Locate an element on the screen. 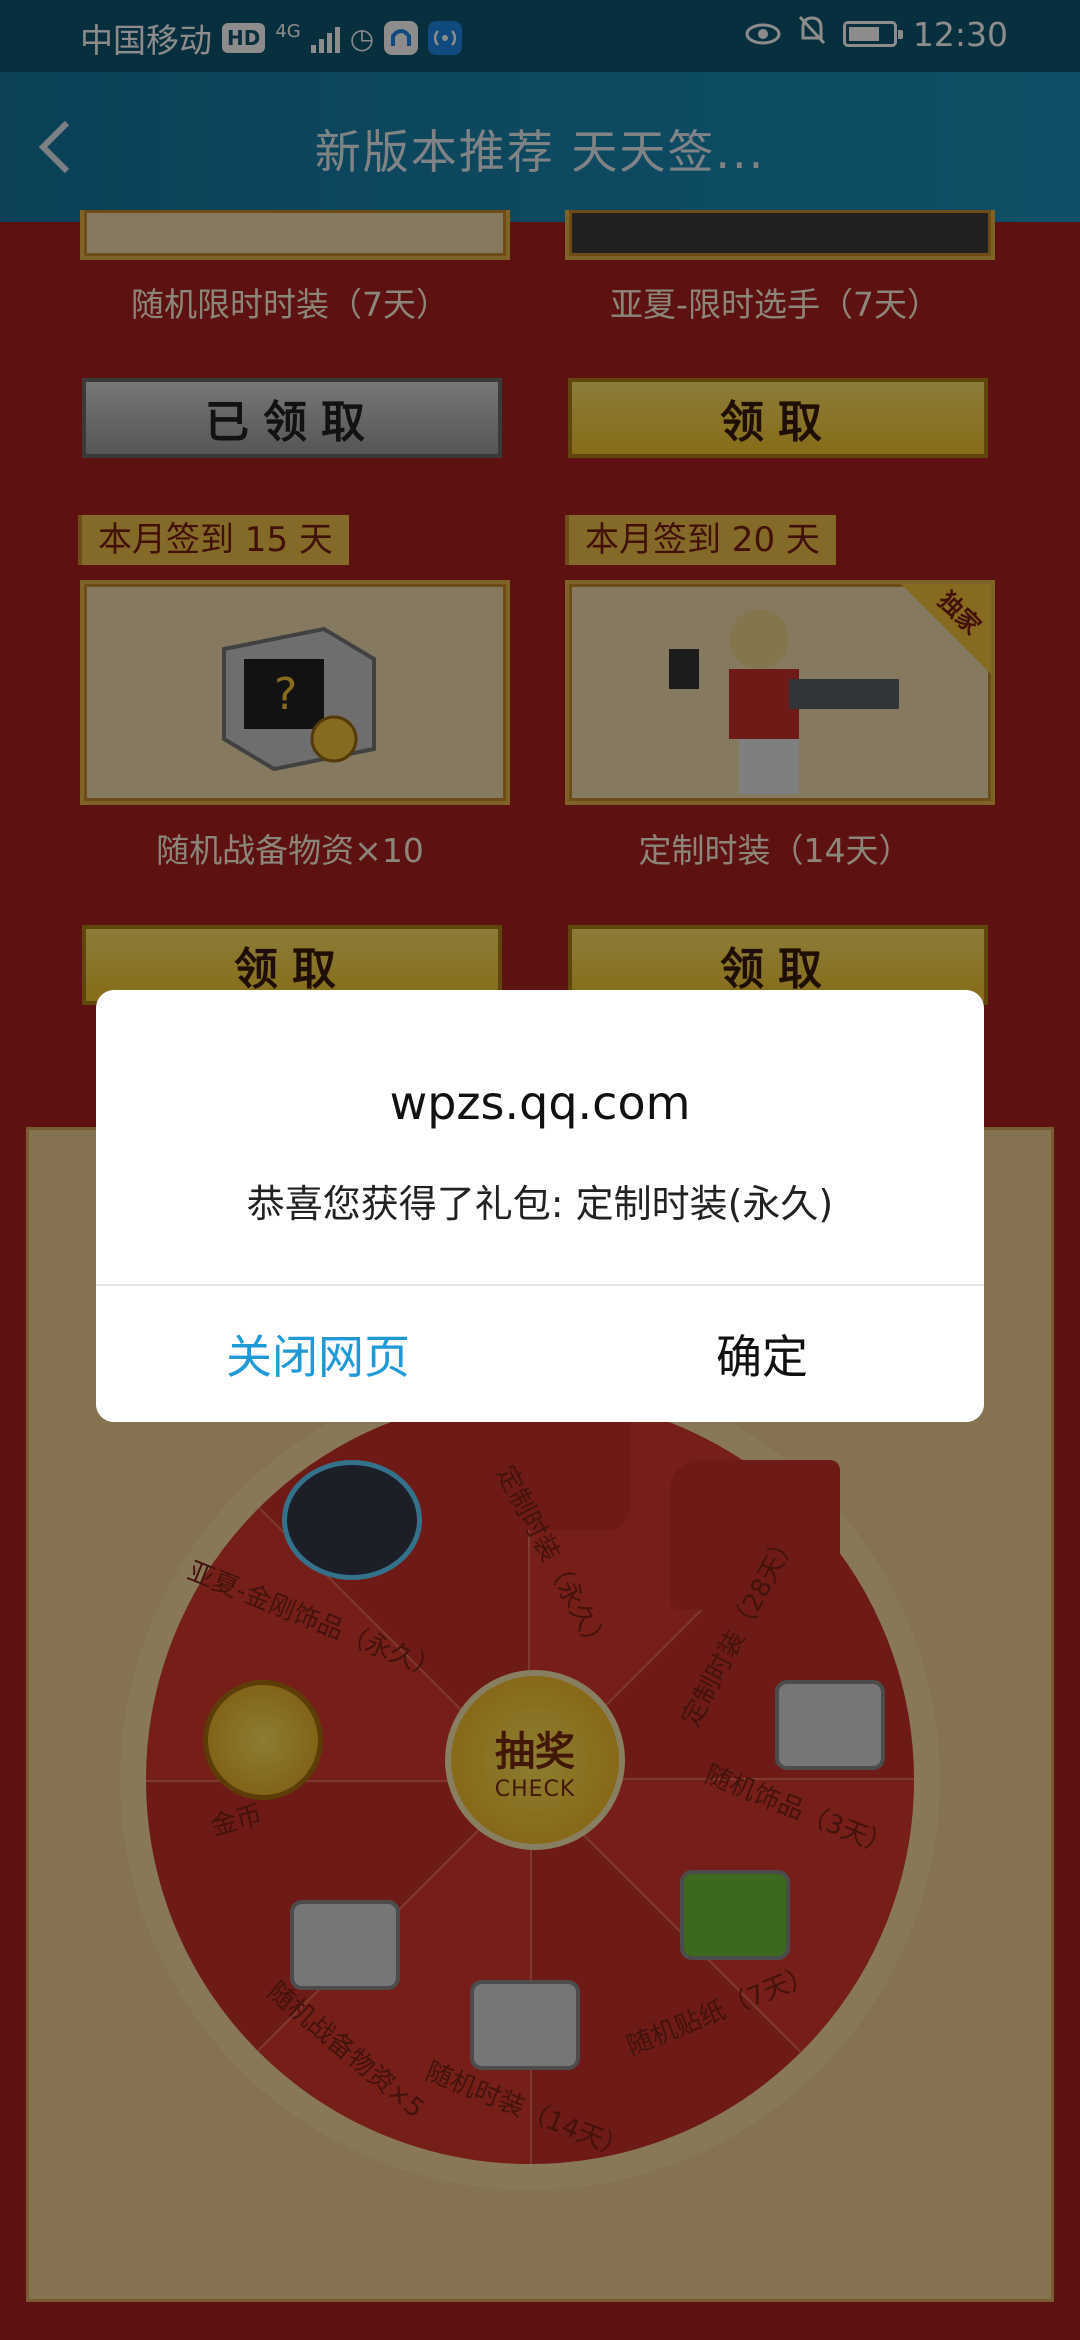 The width and height of the screenshot is (1080, 2340). dialog-message: 恭喜您获得了礼包: 定制时装(永久) is located at coordinates (540, 1204).